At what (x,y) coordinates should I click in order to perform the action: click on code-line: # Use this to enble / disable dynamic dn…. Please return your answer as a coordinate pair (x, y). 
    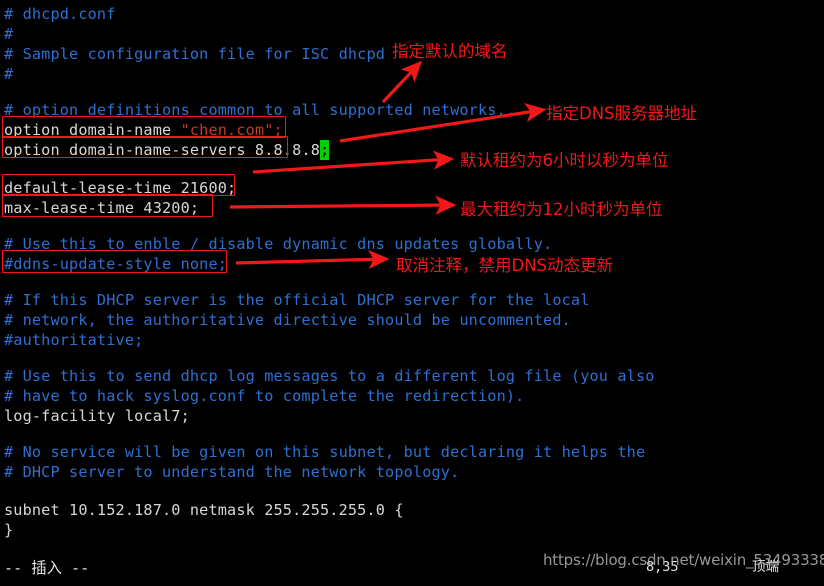
    Looking at the image, I should click on (278, 244).